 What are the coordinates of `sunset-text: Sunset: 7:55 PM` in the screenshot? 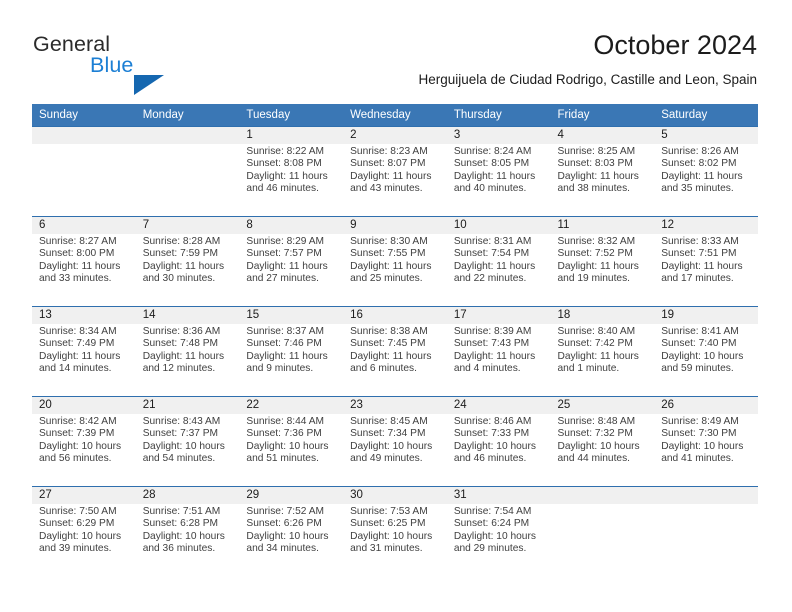 It's located at (388, 254).